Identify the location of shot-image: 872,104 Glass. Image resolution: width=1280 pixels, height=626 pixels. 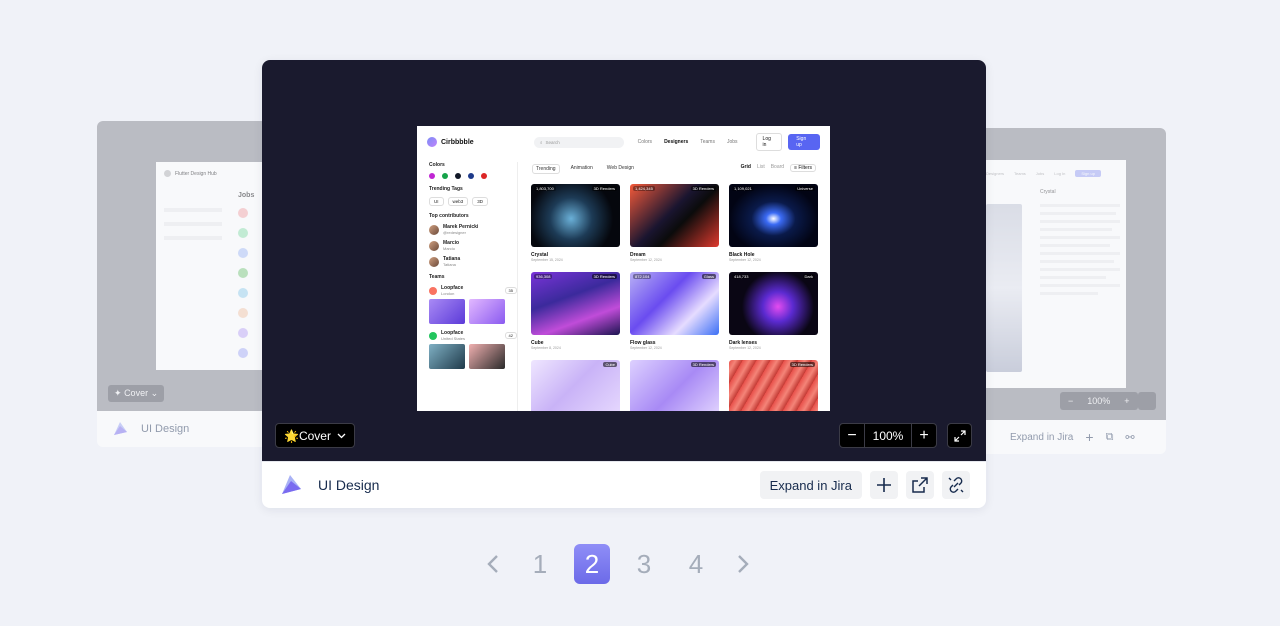
(674, 303).